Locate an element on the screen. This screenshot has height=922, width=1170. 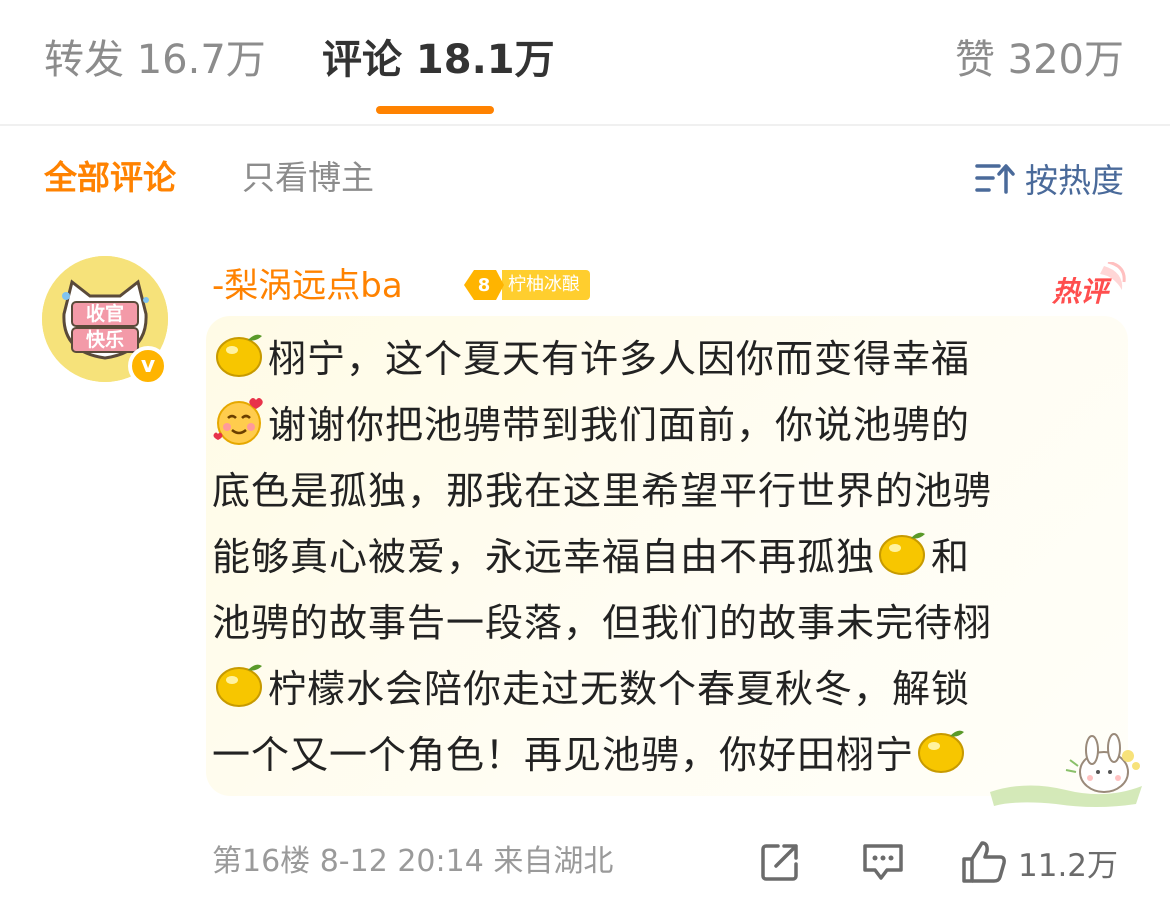
like-button: 11.2万 is located at coordinates (1039, 862).